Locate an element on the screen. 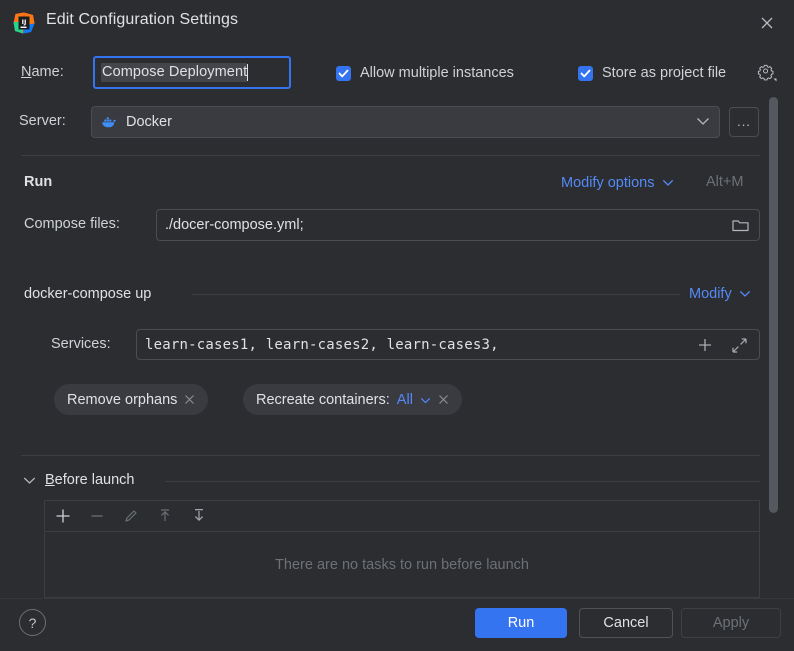  docker-whale-icon is located at coordinates (109, 122).